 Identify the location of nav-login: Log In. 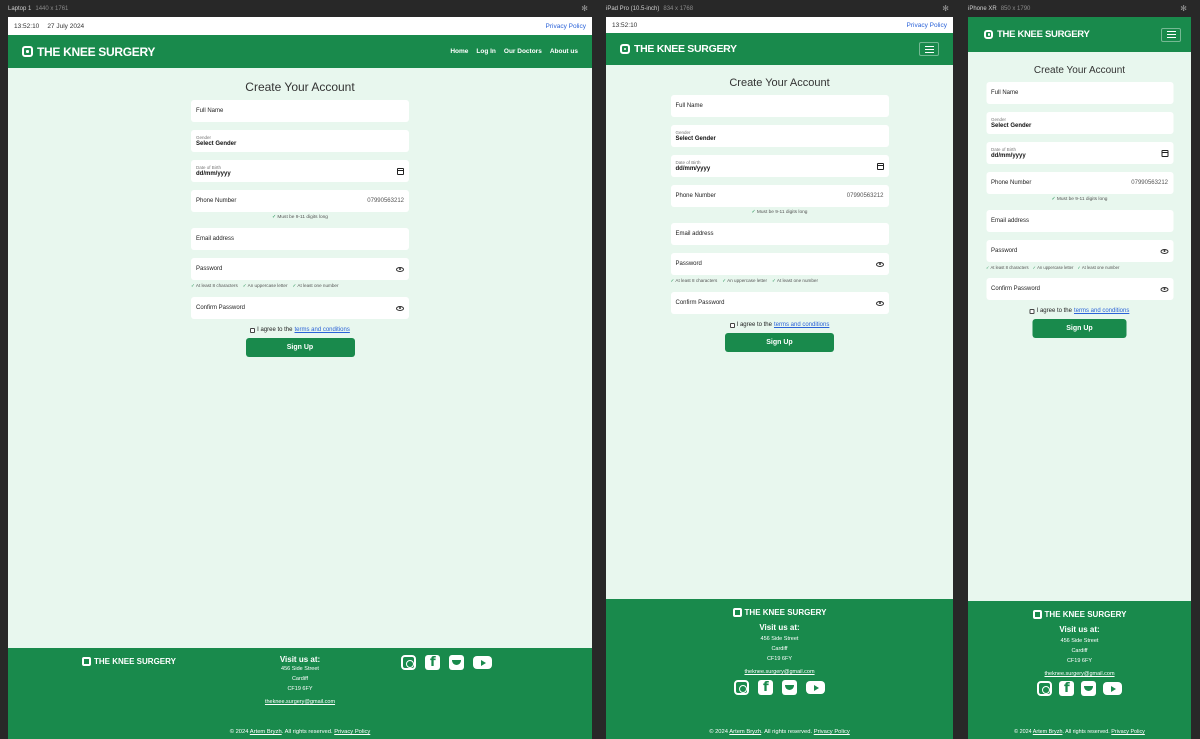
(486, 51).